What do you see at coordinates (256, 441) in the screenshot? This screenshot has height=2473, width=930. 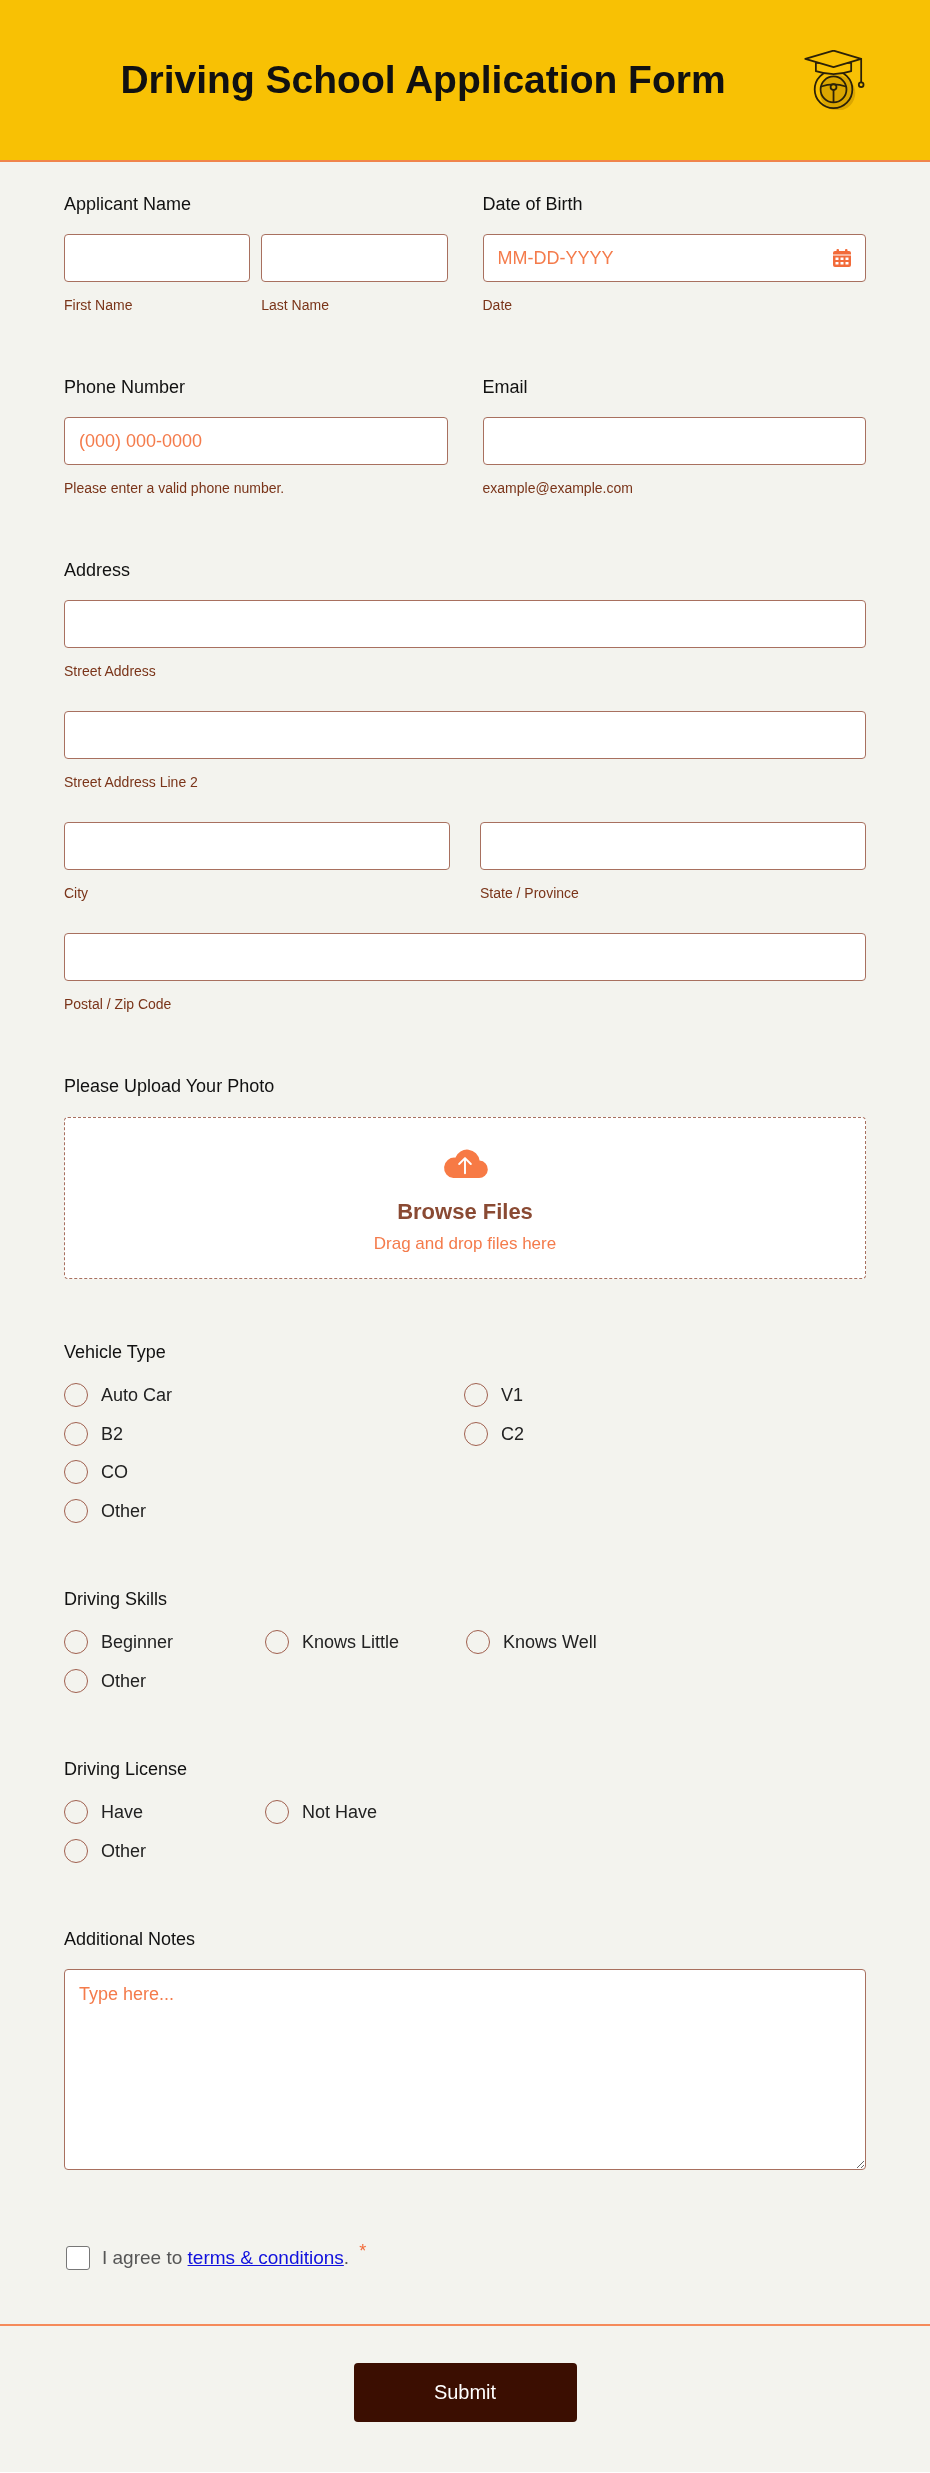 I see `input-field: (000) 000-0000` at bounding box center [256, 441].